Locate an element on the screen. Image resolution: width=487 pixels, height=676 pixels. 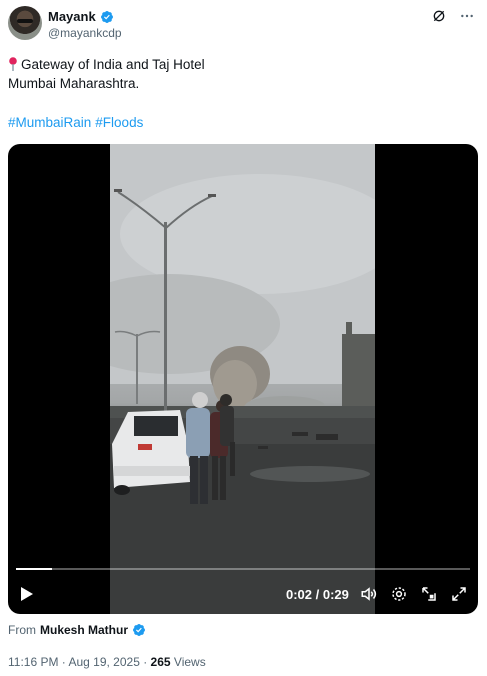
grok-icon is located at coordinates (439, 16).